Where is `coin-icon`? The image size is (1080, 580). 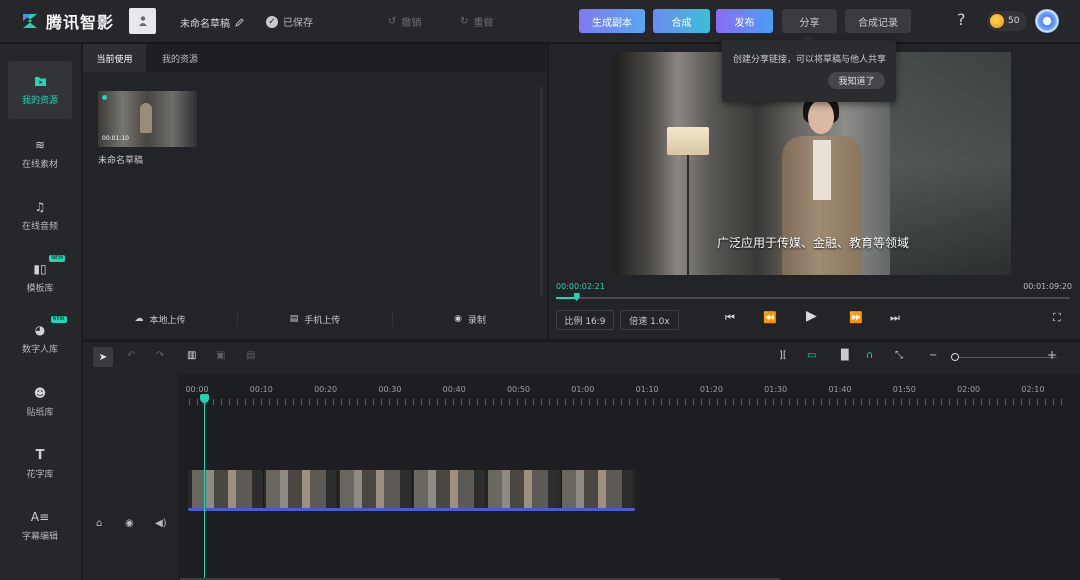 coin-icon is located at coordinates (997, 21).